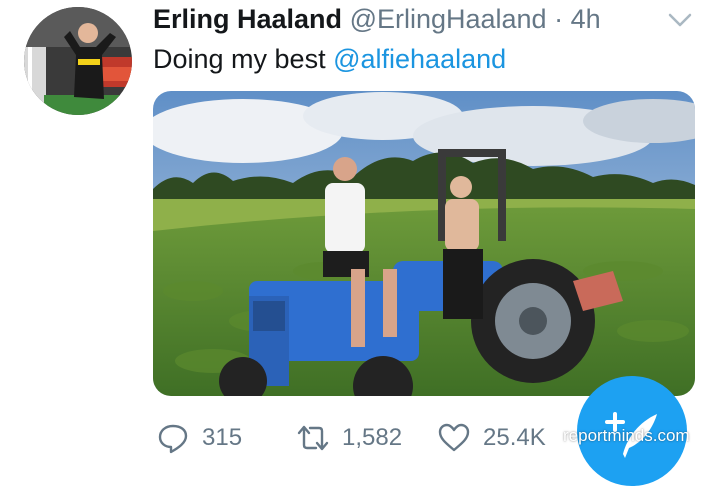 This screenshot has width=720, height=491. Describe the element at coordinates (454, 437) in the screenshot. I see `heart-icon` at that location.